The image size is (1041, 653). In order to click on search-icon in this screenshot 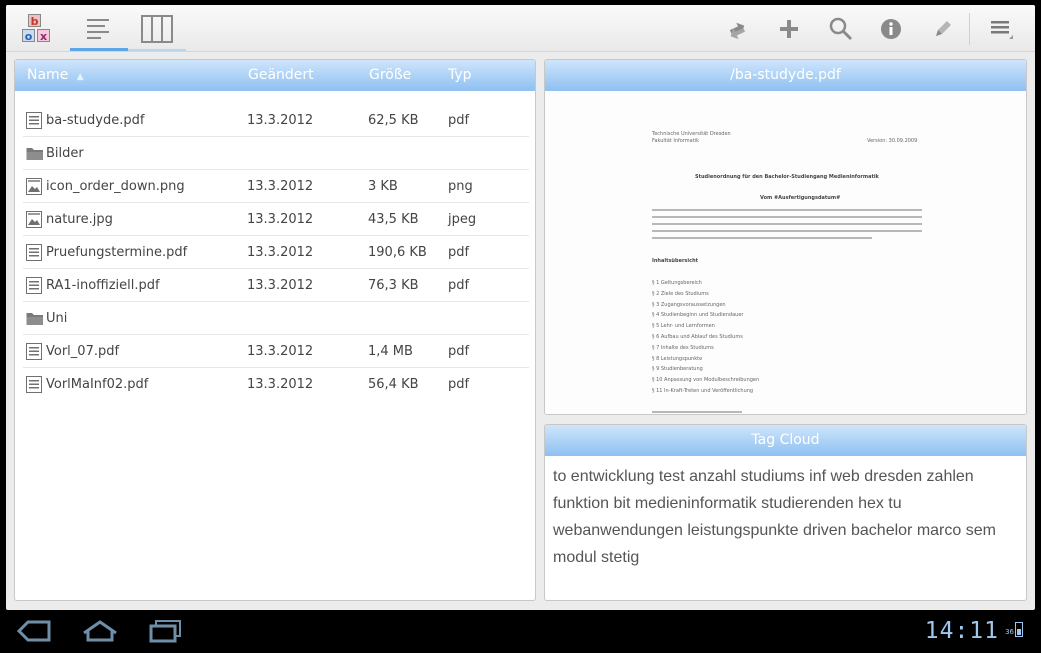, I will do `click(841, 29)`.